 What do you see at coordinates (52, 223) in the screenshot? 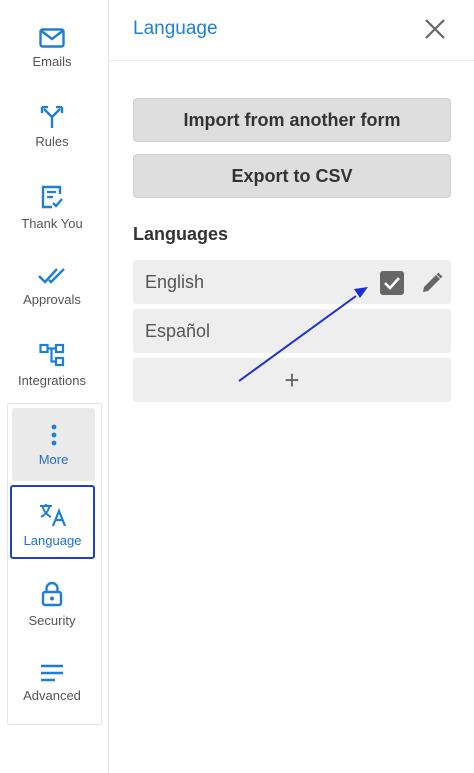
I see `sidebar-item-label: Thank You` at bounding box center [52, 223].